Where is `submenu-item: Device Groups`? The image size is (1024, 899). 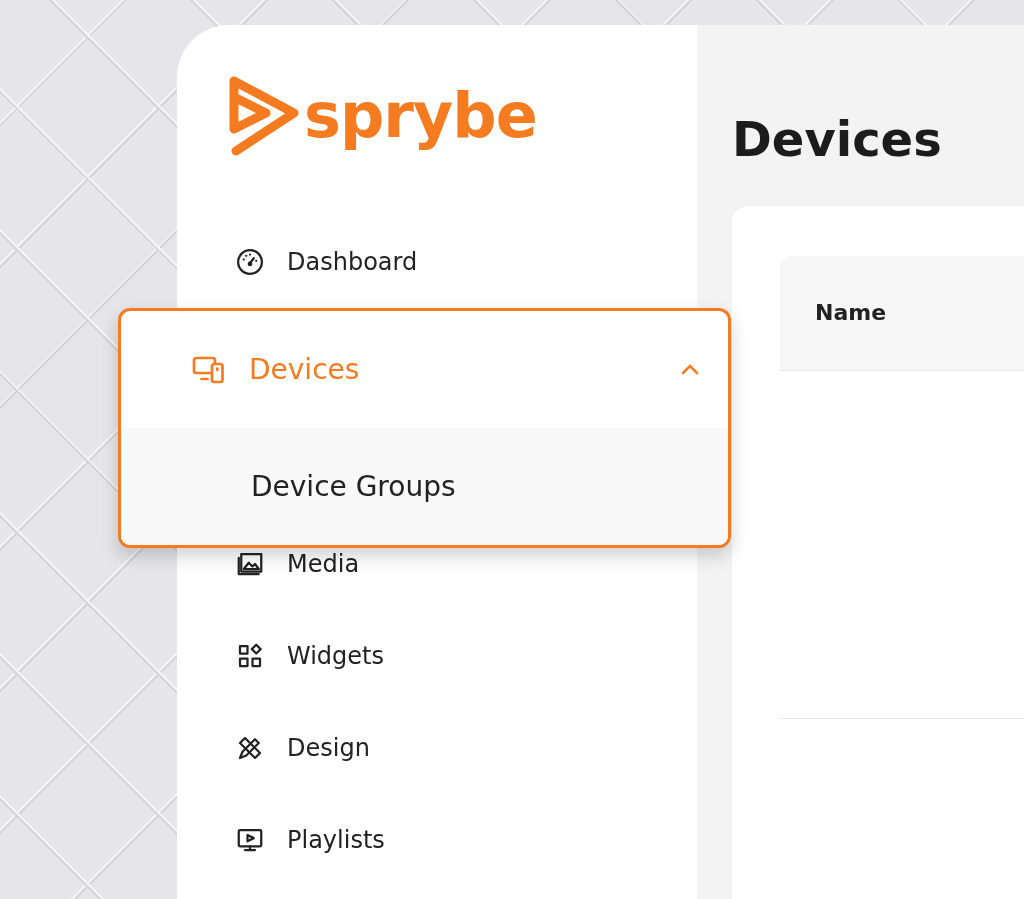
submenu-item: Device Groups is located at coordinates (424, 486).